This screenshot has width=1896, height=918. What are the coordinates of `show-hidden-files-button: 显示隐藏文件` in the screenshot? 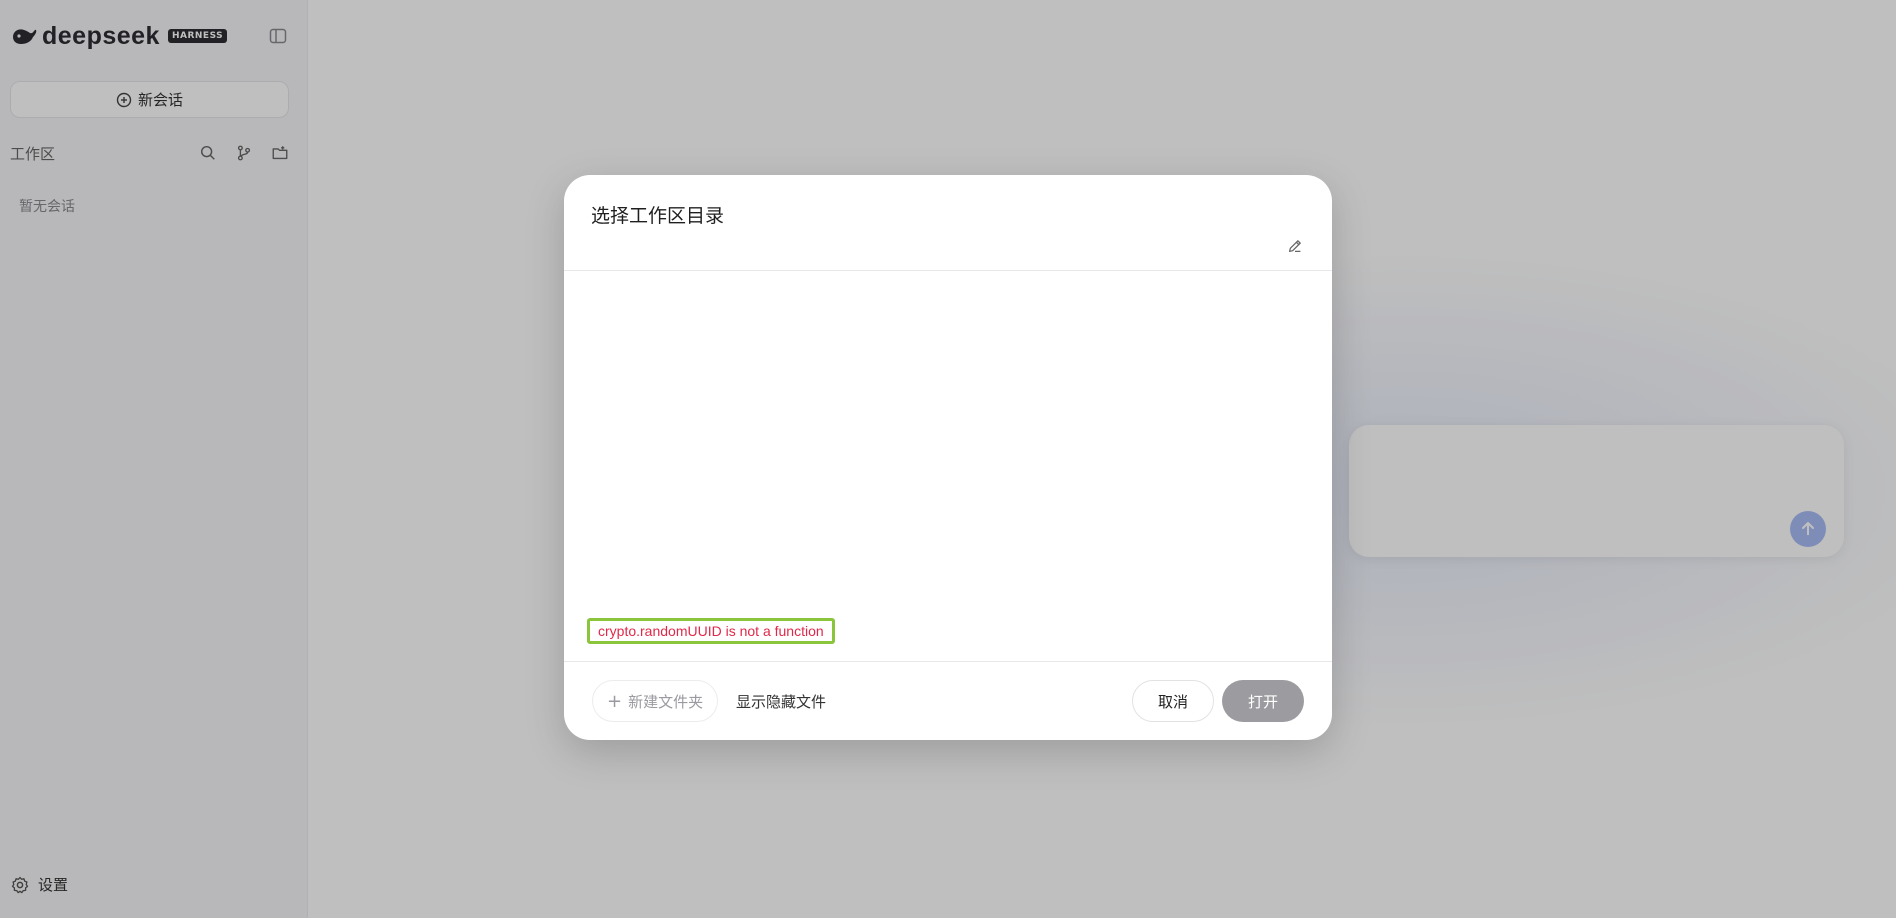 It's located at (781, 701).